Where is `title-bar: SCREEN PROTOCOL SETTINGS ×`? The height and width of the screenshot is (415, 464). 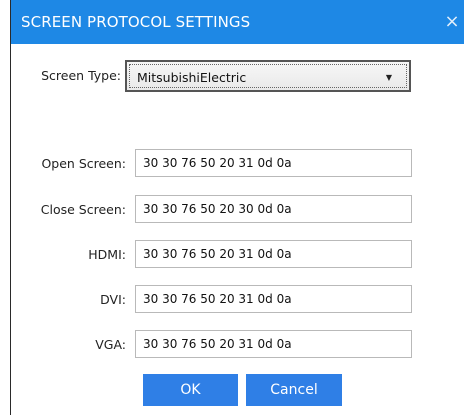 title-bar: SCREEN PROTOCOL SETTINGS × is located at coordinates (237, 22).